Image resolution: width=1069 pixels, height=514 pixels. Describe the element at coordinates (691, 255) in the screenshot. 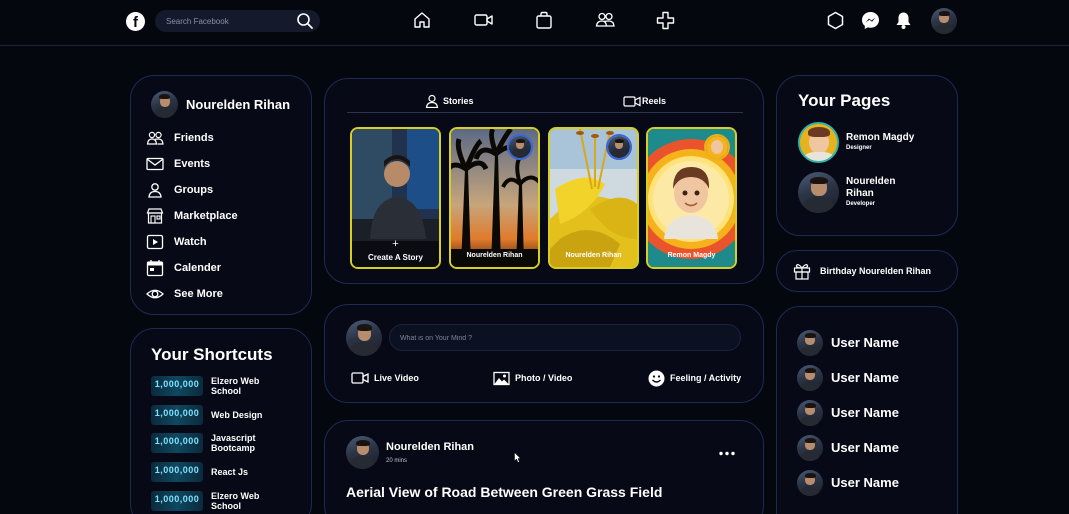

I see `story-label: Remon Magdy` at that location.